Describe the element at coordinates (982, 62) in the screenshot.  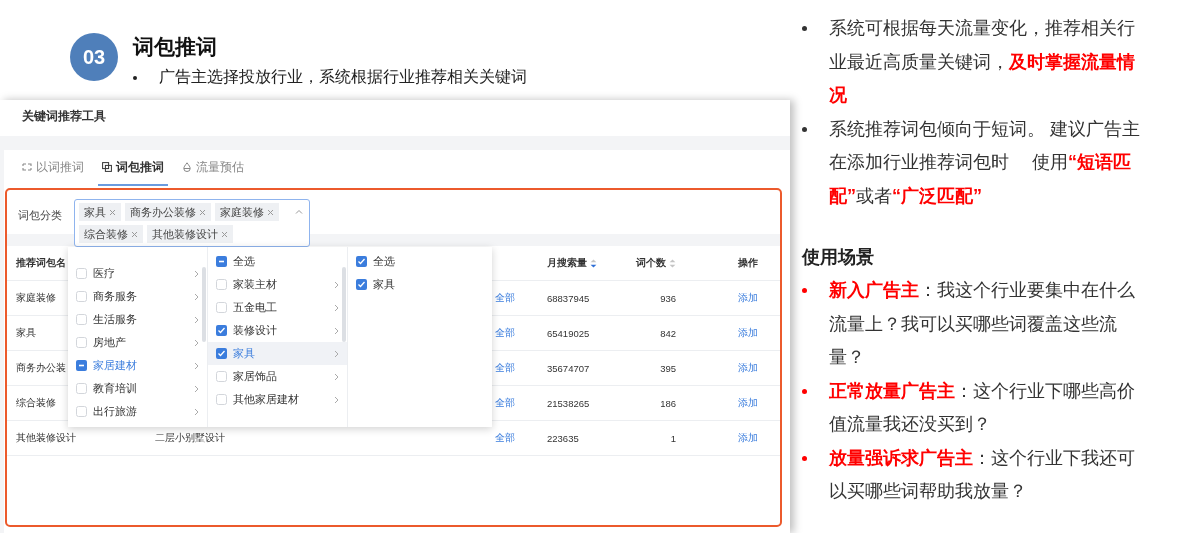
I see `note-paragraph: 系统可根据每天流量变化，推荐相关行业最近高质量关键词，及时掌握流量情况` at that location.